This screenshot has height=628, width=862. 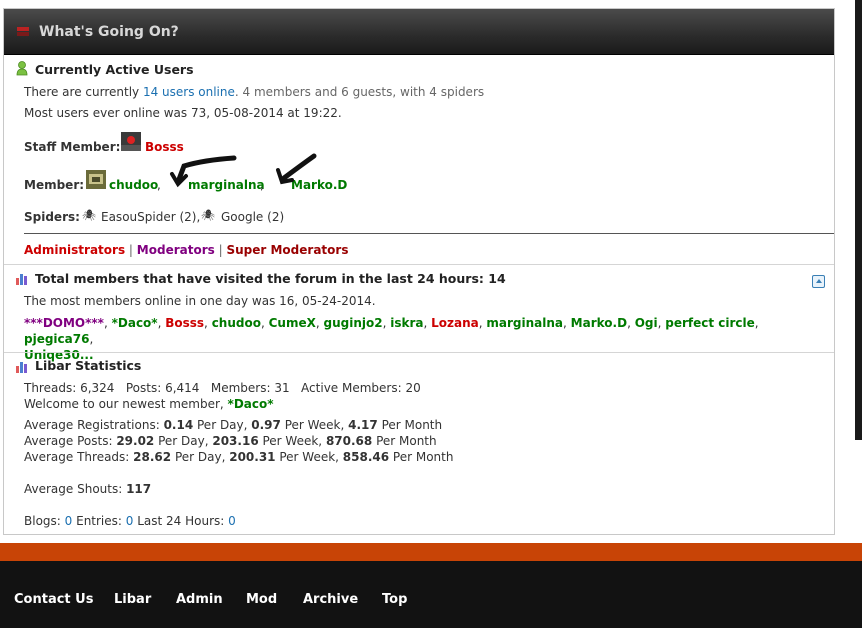 What do you see at coordinates (287, 250) in the screenshot?
I see `legend-super-moderators: Super Moderators` at bounding box center [287, 250].